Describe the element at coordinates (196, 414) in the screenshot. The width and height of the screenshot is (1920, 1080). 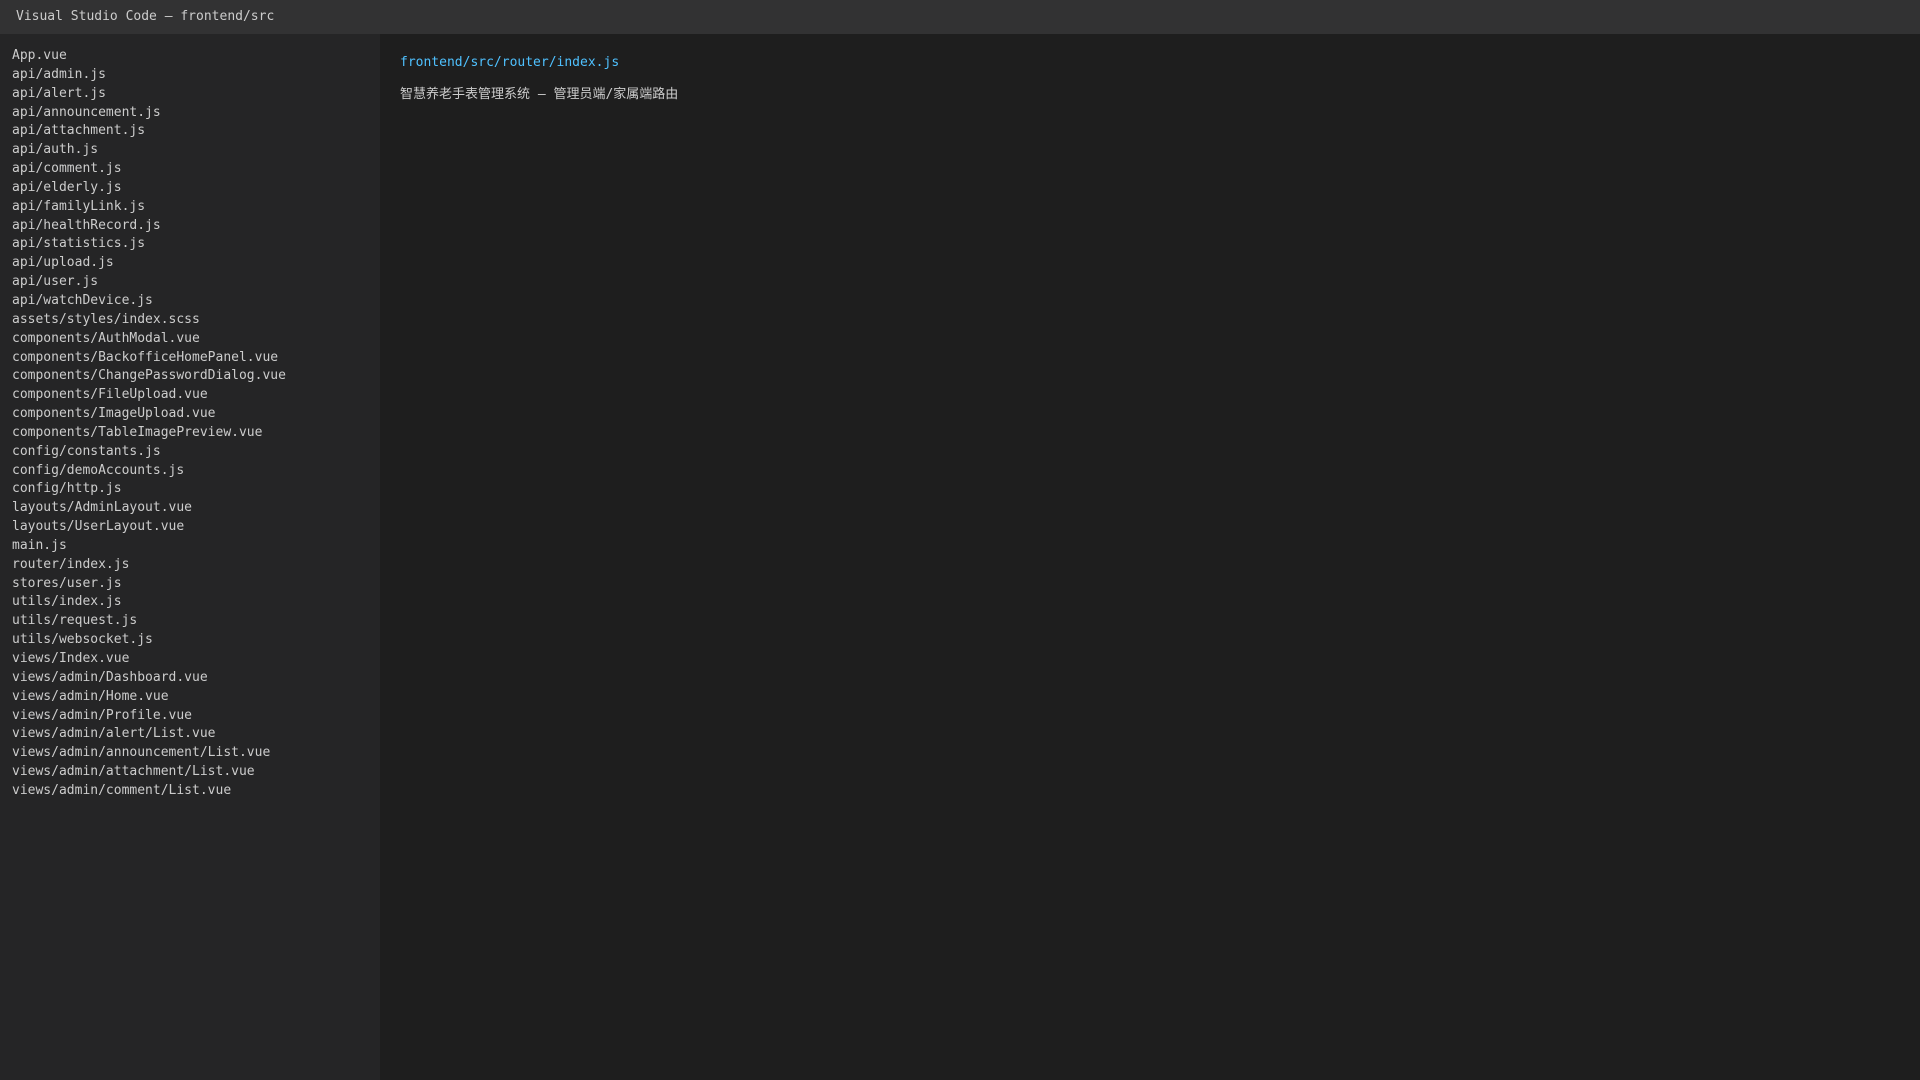
I see `file-item: components/ImageUpload.vue` at that location.